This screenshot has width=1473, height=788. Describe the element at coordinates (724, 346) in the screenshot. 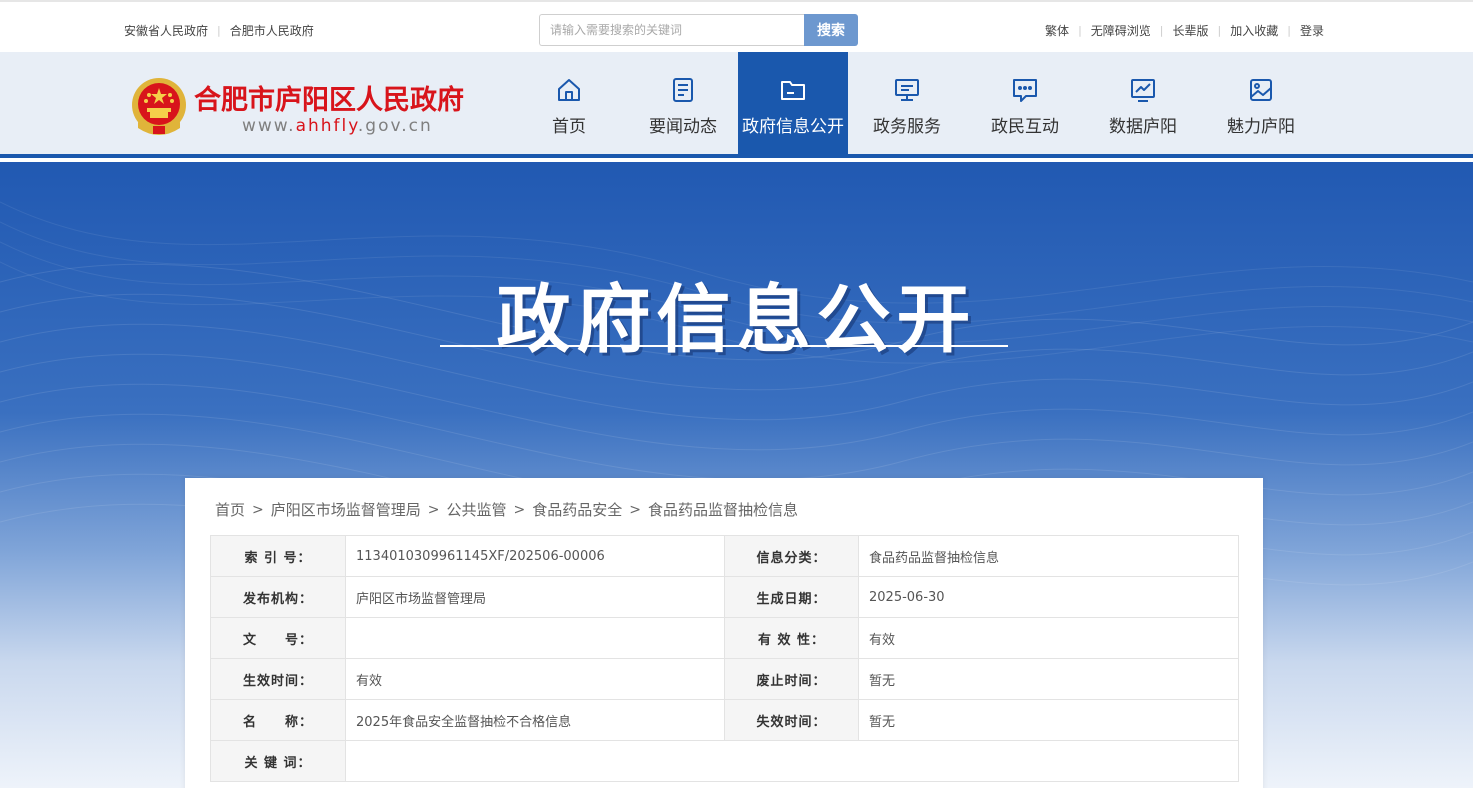

I see `banner-underline` at that location.